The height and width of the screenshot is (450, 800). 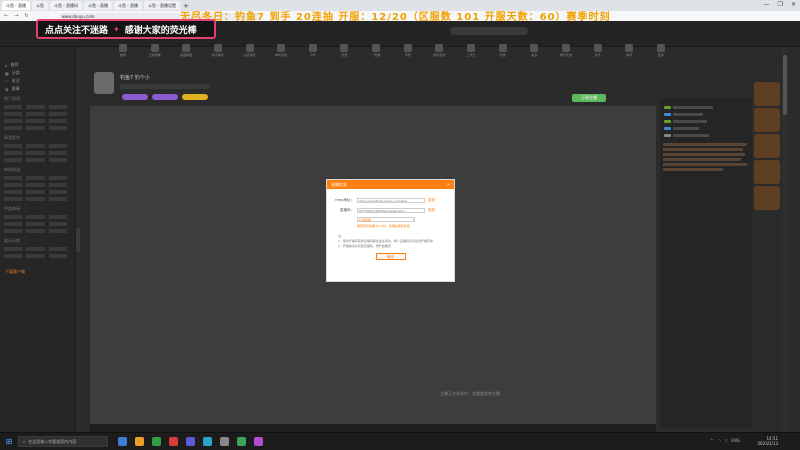 What do you see at coordinates (785, 85) in the screenshot?
I see `scrollbar-thumb` at bounding box center [785, 85].